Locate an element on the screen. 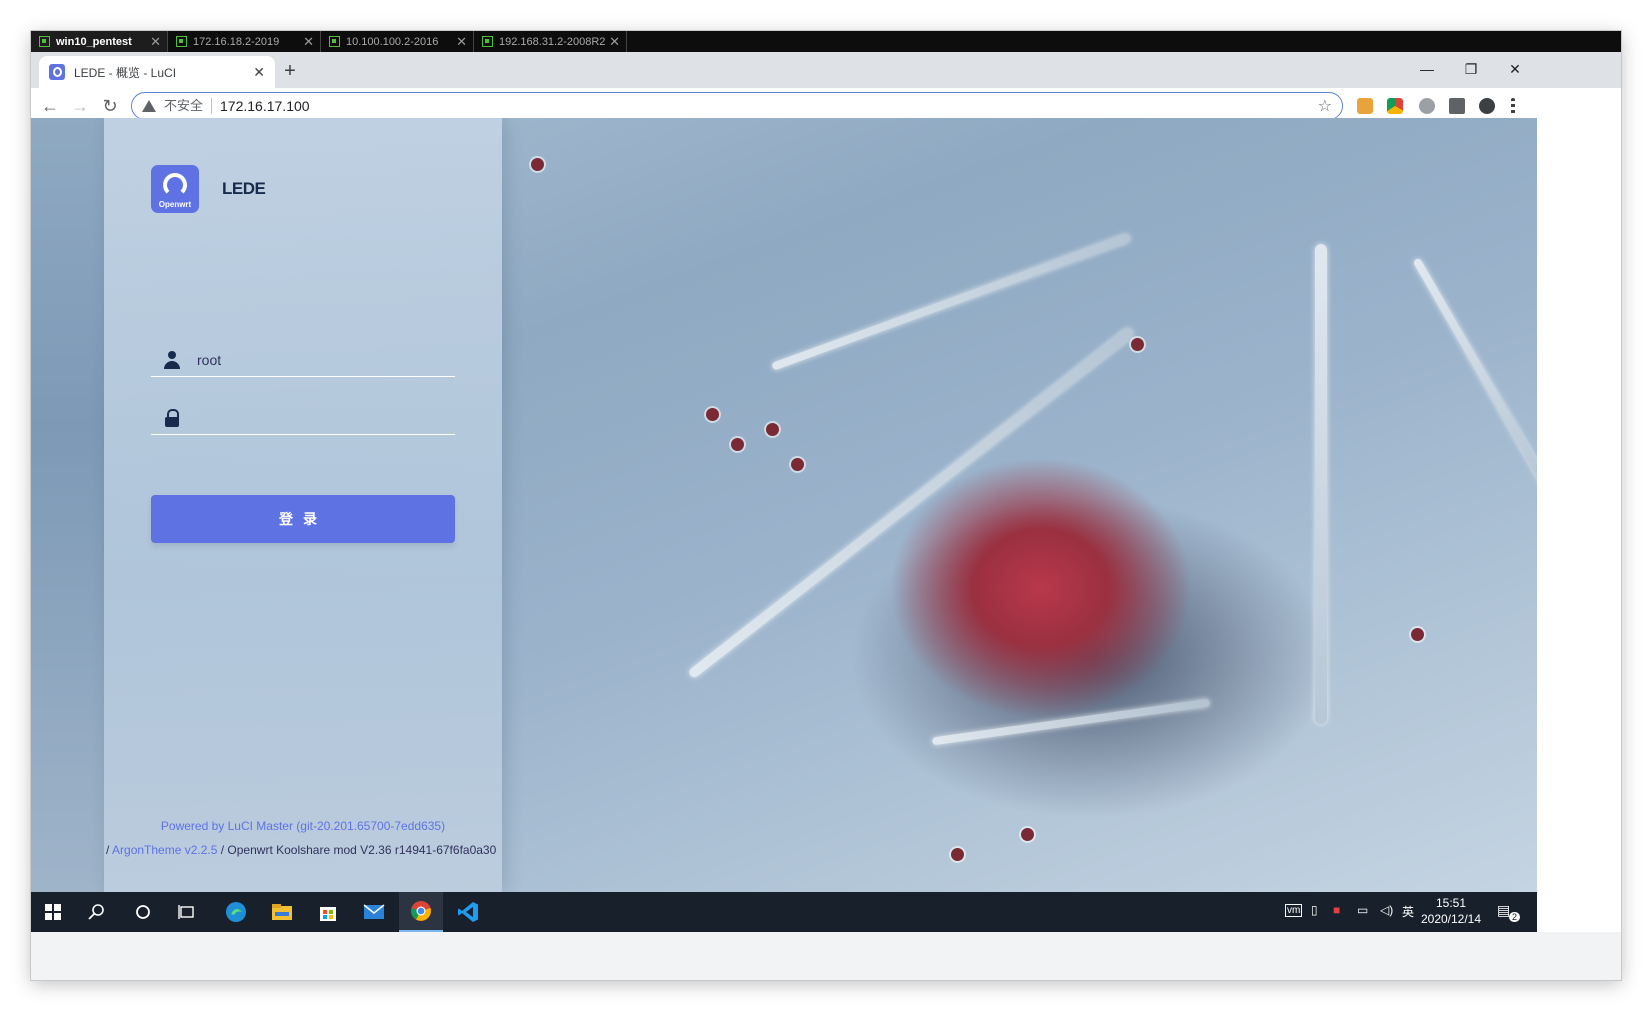 This screenshot has height=1011, width=1652. argon-theme-link: ArgonTheme v2.2.5 is located at coordinates (164, 850).